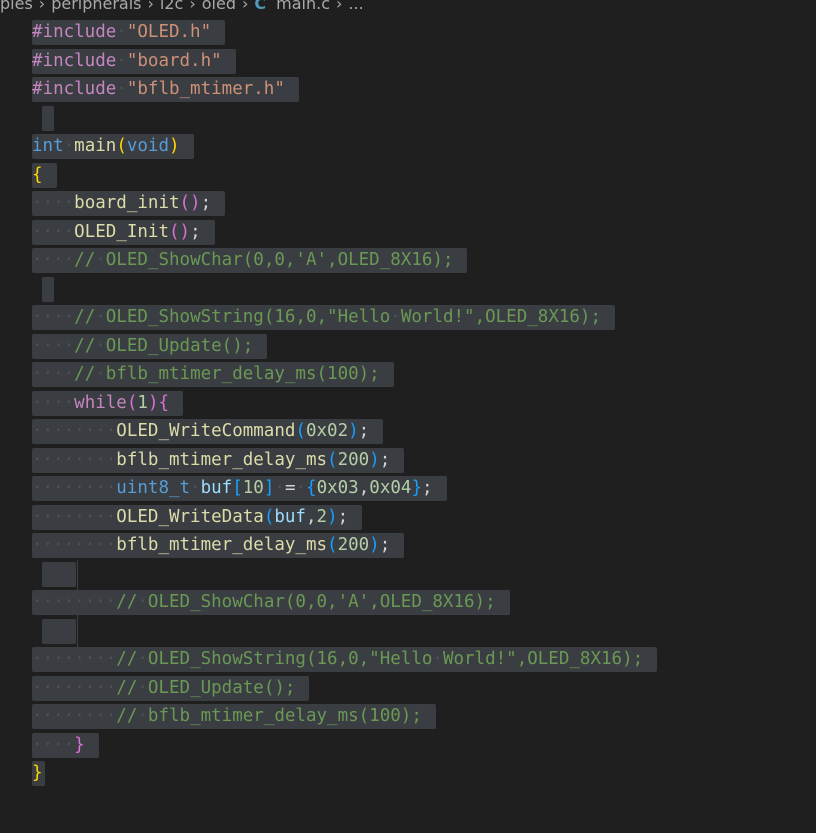 Image resolution: width=816 pixels, height=833 pixels. What do you see at coordinates (260, 6) in the screenshot?
I see `c-language-icon: C` at bounding box center [260, 6].